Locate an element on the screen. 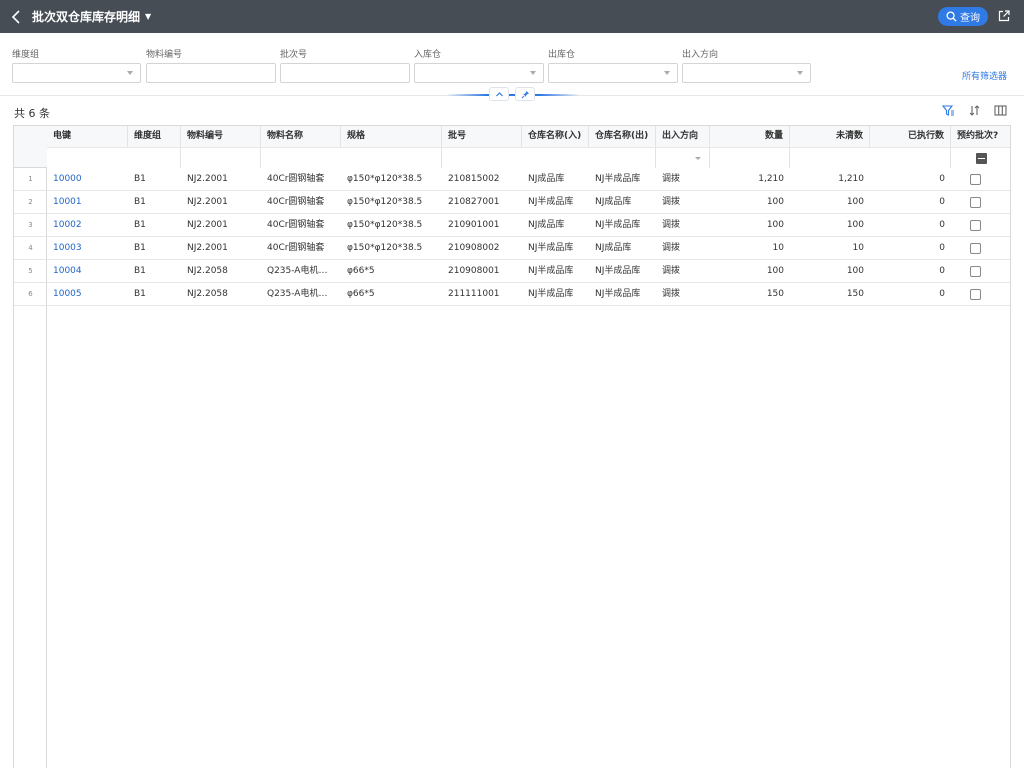 The image size is (1024, 768). column-header-batch: 批号 is located at coordinates (482, 136).